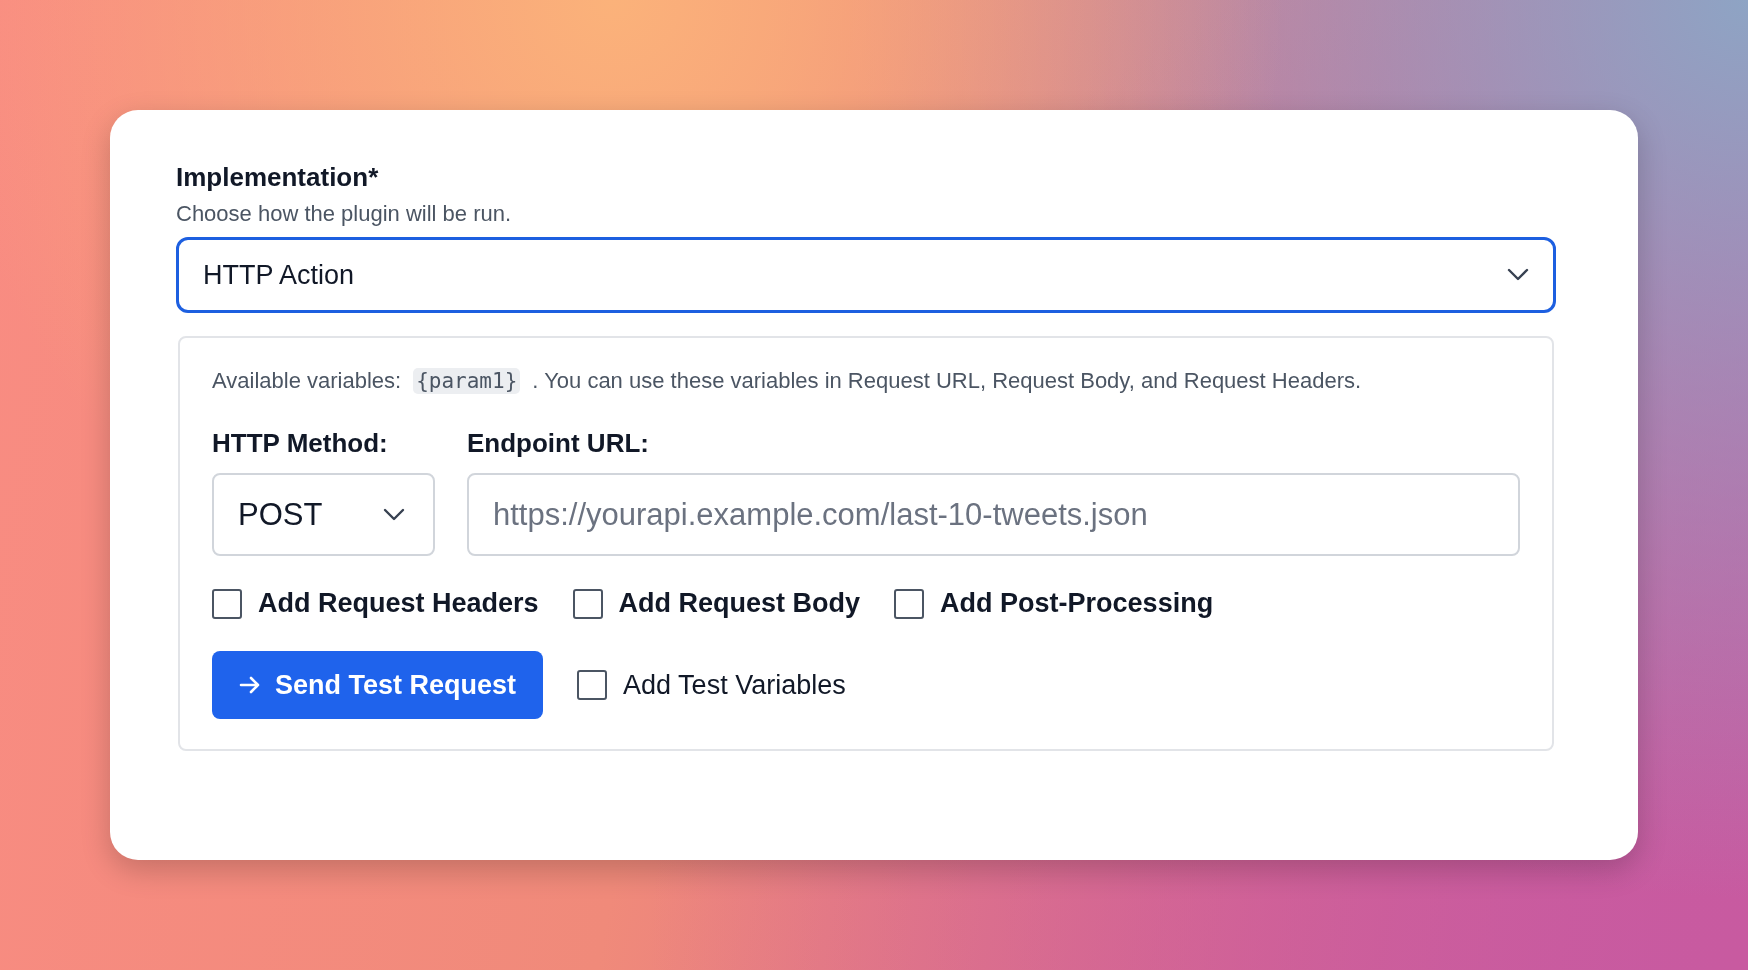 The width and height of the screenshot is (1748, 970). Describe the element at coordinates (1054, 603) in the screenshot. I see `checkbox-option: Add Post-Processing` at that location.